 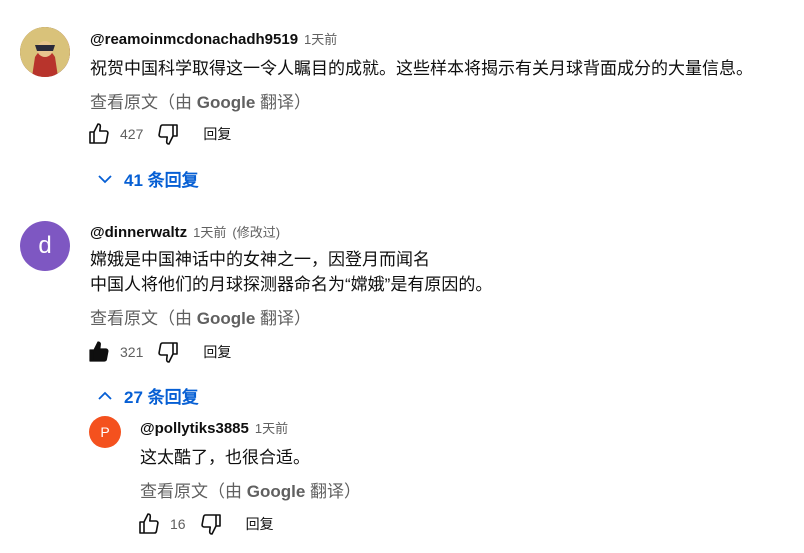 I want to click on comment-author: @dinnerwaltz, so click(x=138, y=232).